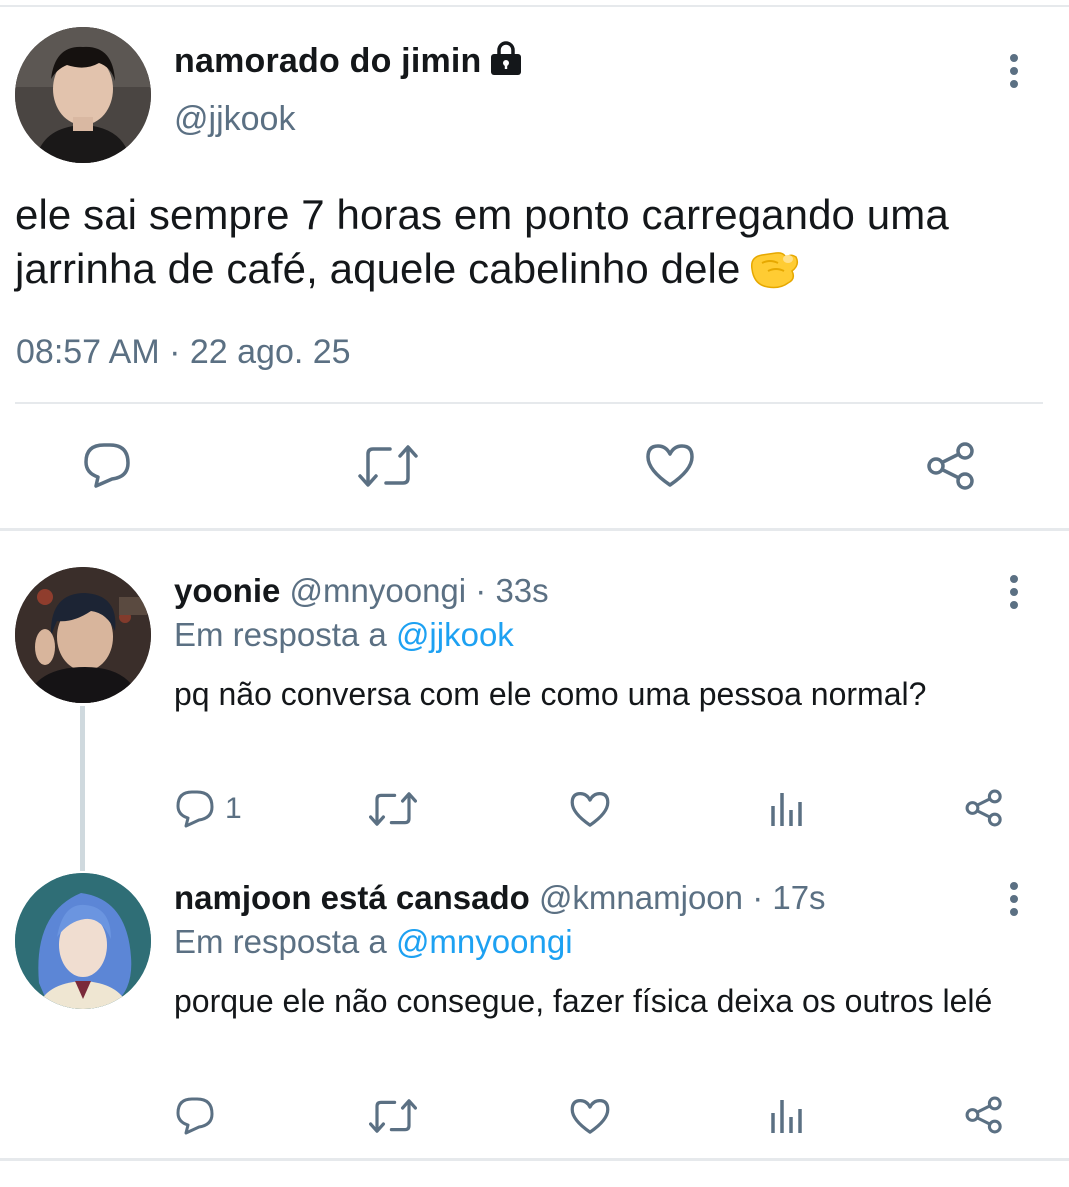 Image resolution: width=1069 pixels, height=1187 pixels. What do you see at coordinates (506, 58) in the screenshot?
I see `lock-icon` at bounding box center [506, 58].